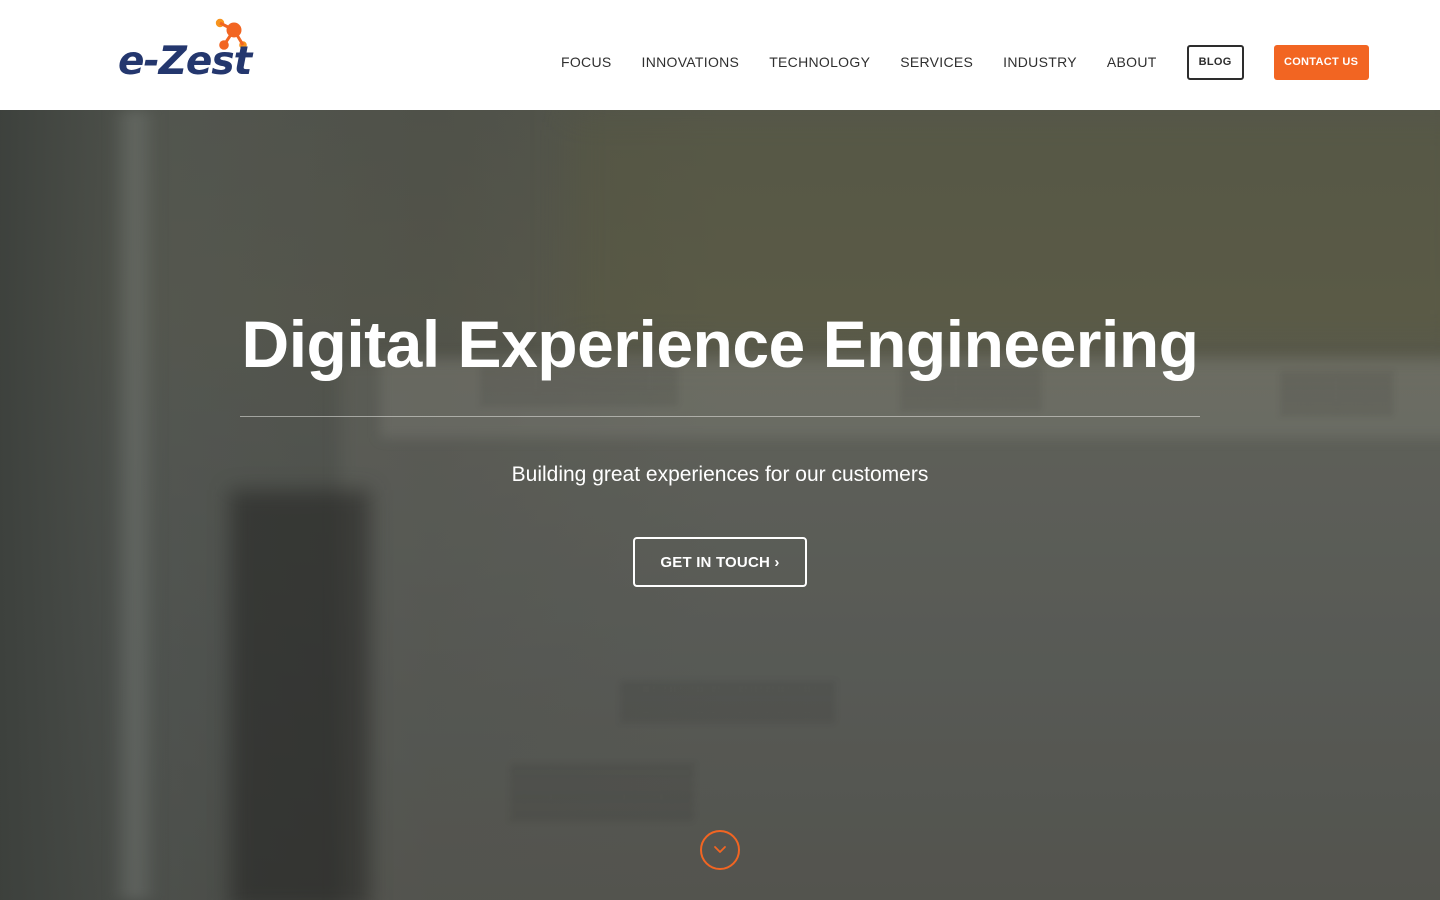  I want to click on scroll-down-button, so click(720, 850).